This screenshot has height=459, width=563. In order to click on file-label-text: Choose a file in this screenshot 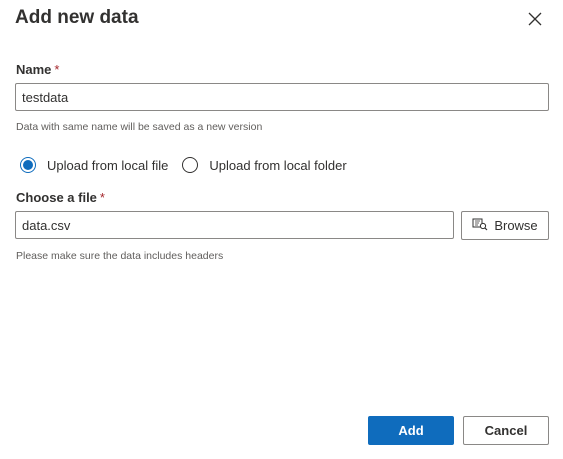, I will do `click(56, 197)`.